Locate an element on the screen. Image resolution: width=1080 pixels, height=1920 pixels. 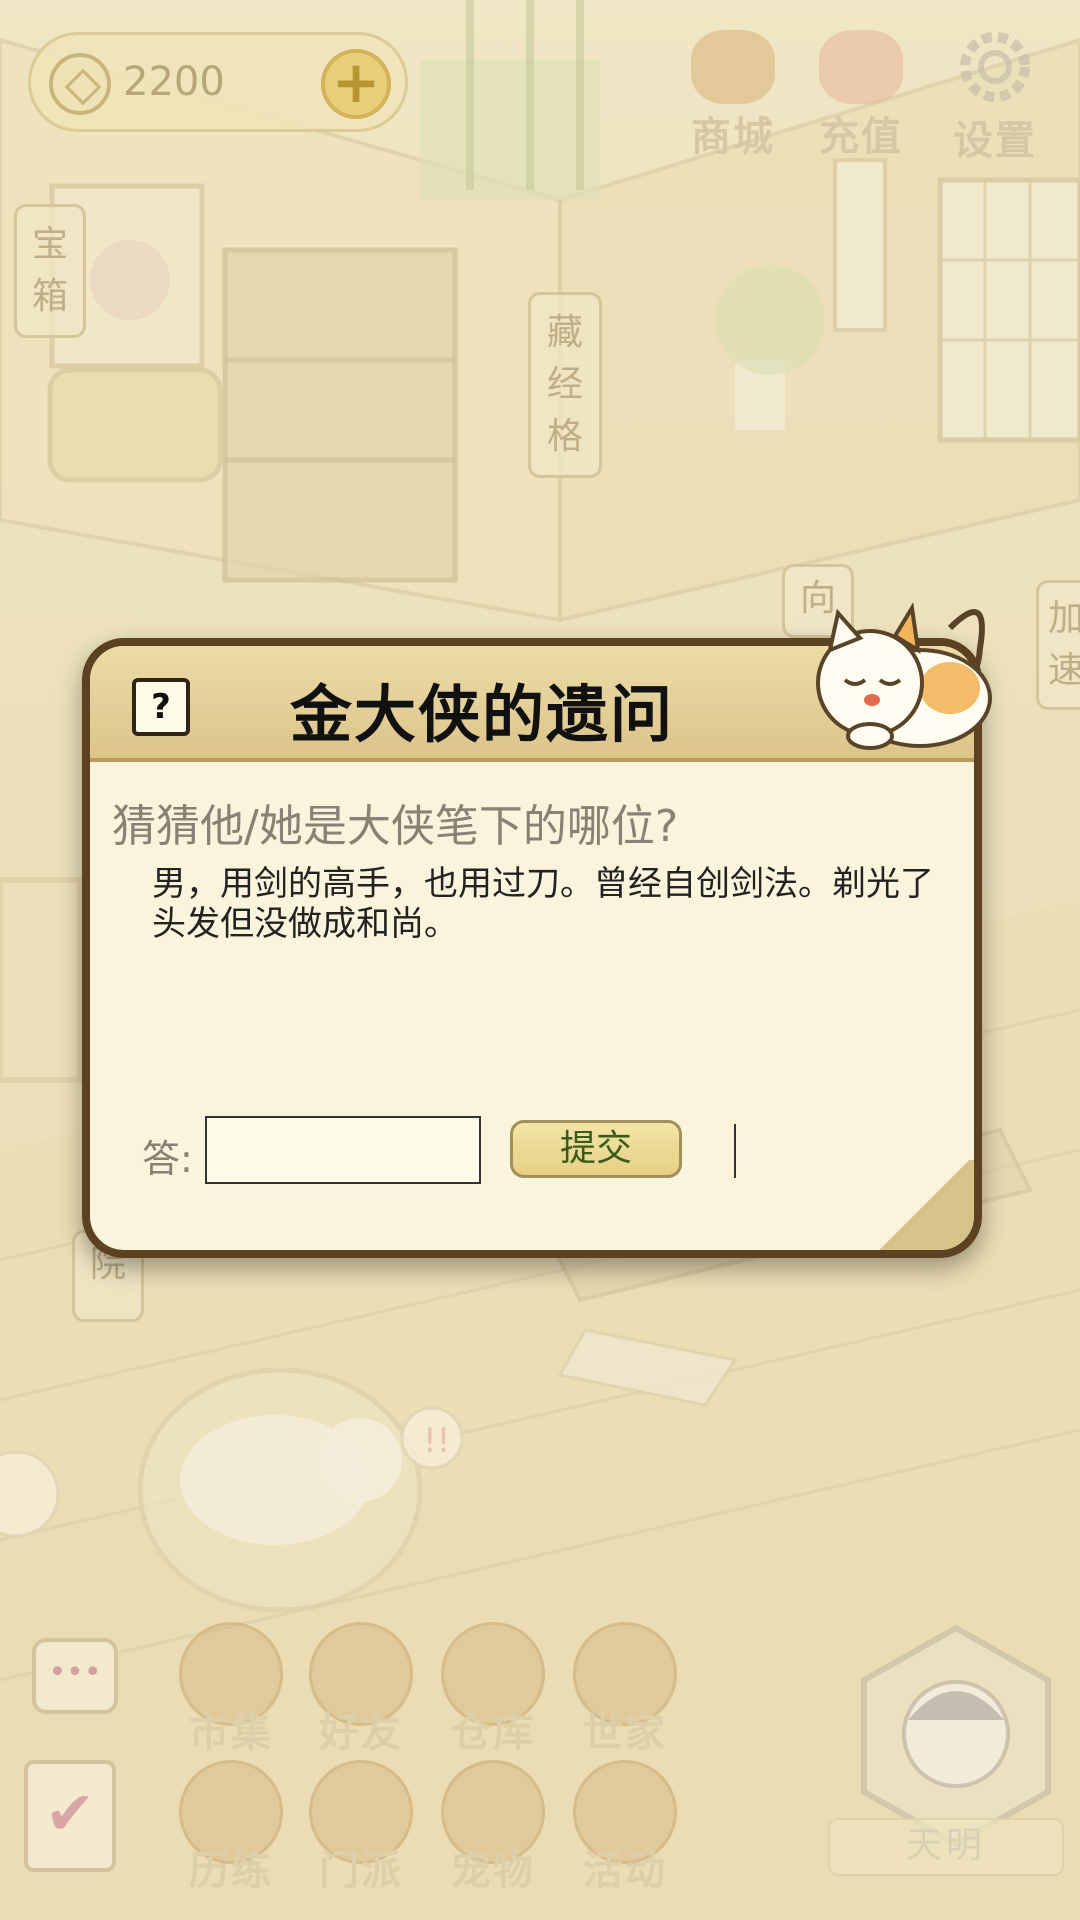
settings-button: 设置 is located at coordinates (995, 97).